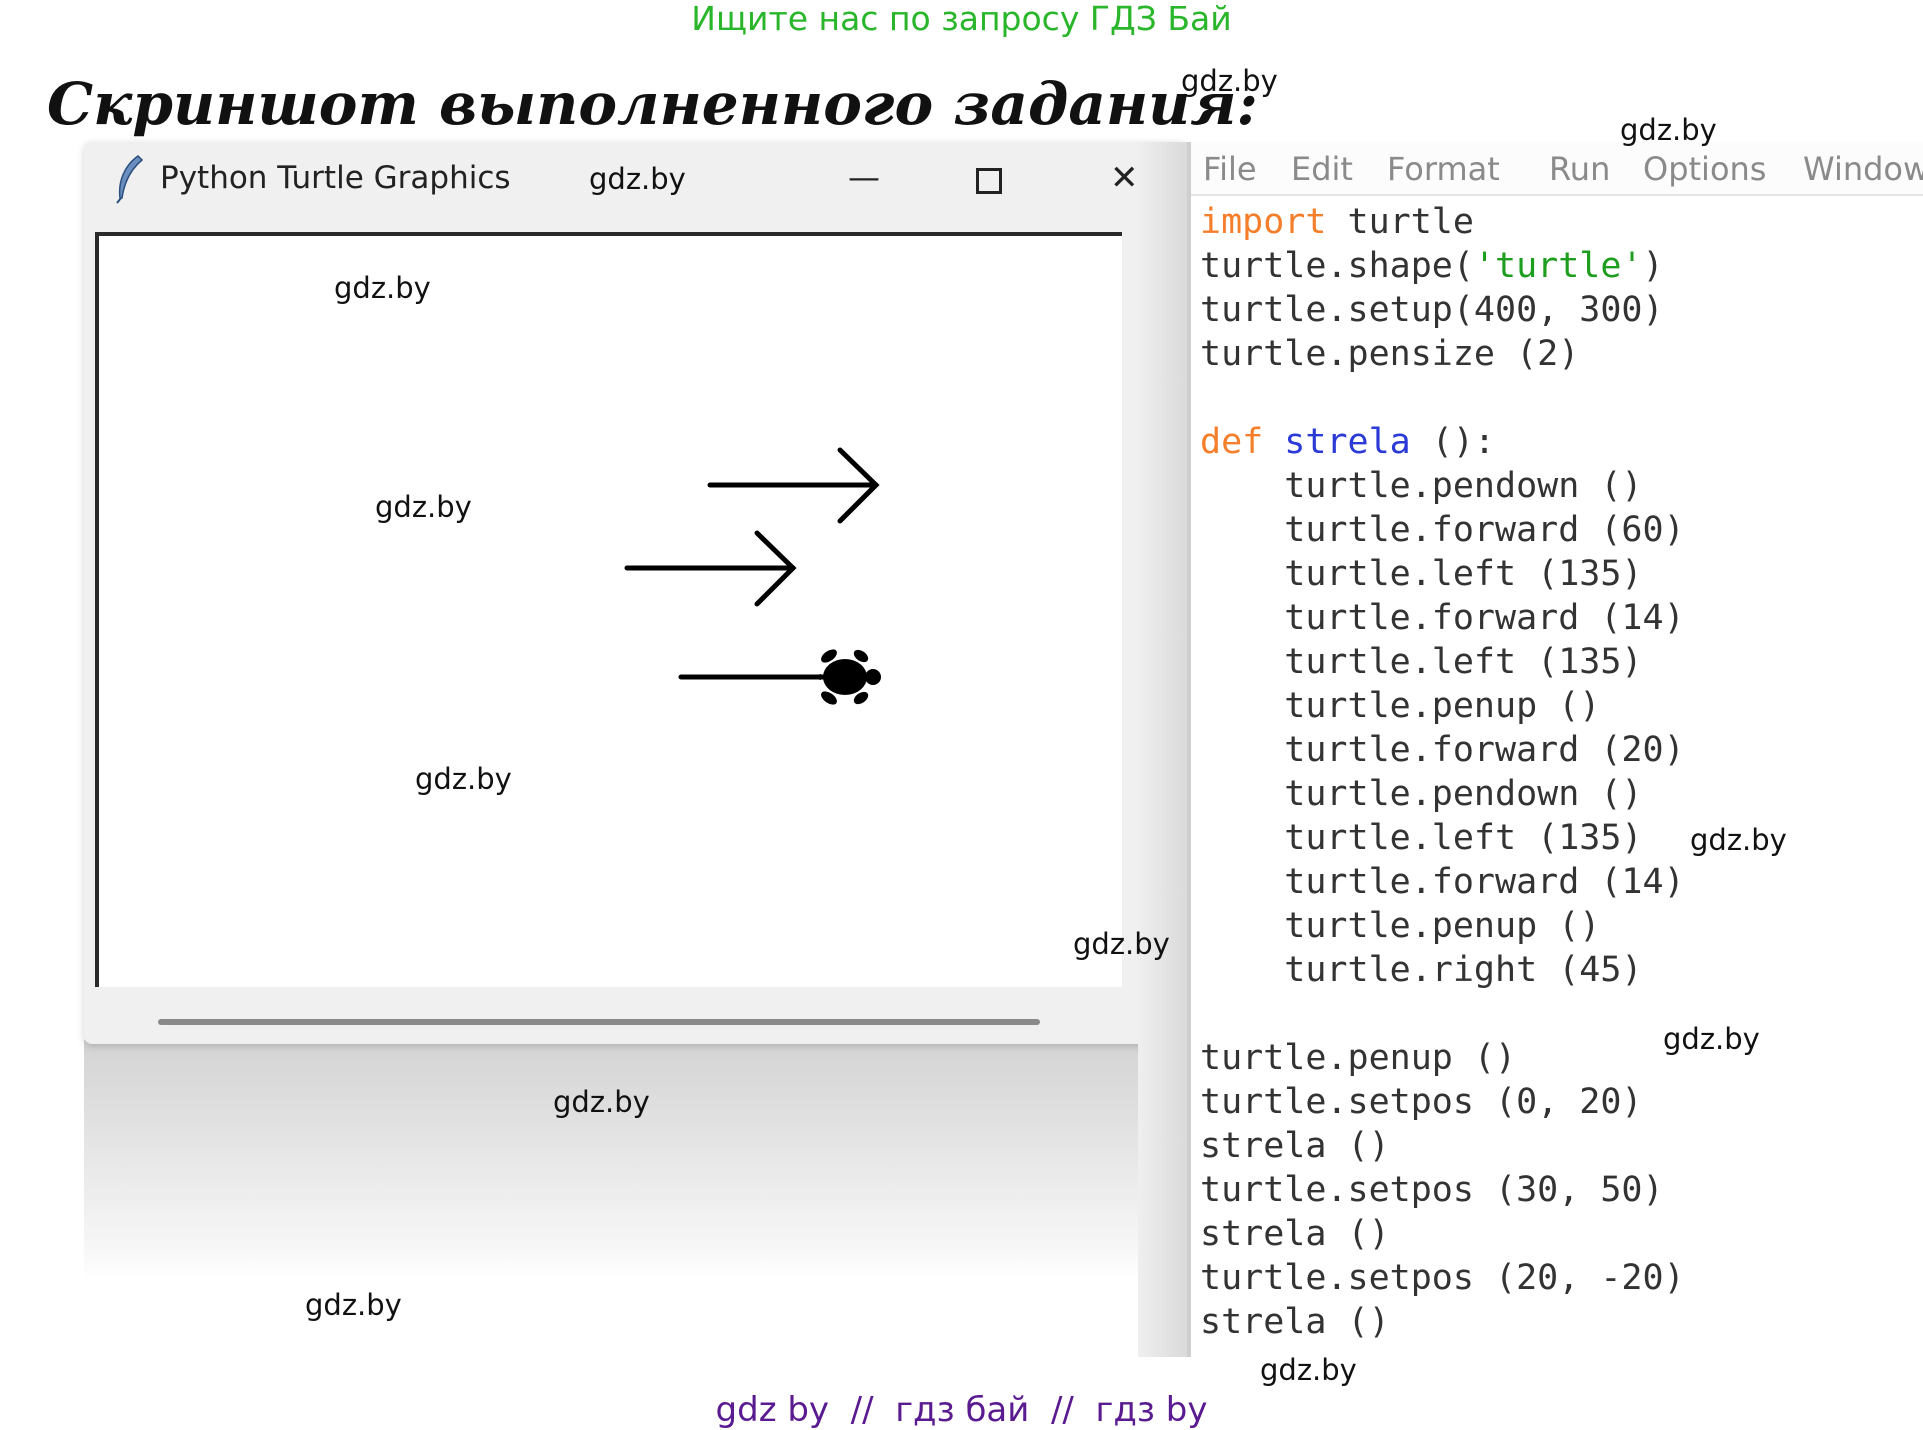  What do you see at coordinates (1421, 970) in the screenshot?
I see `code-text: turtle.right (45)` at bounding box center [1421, 970].